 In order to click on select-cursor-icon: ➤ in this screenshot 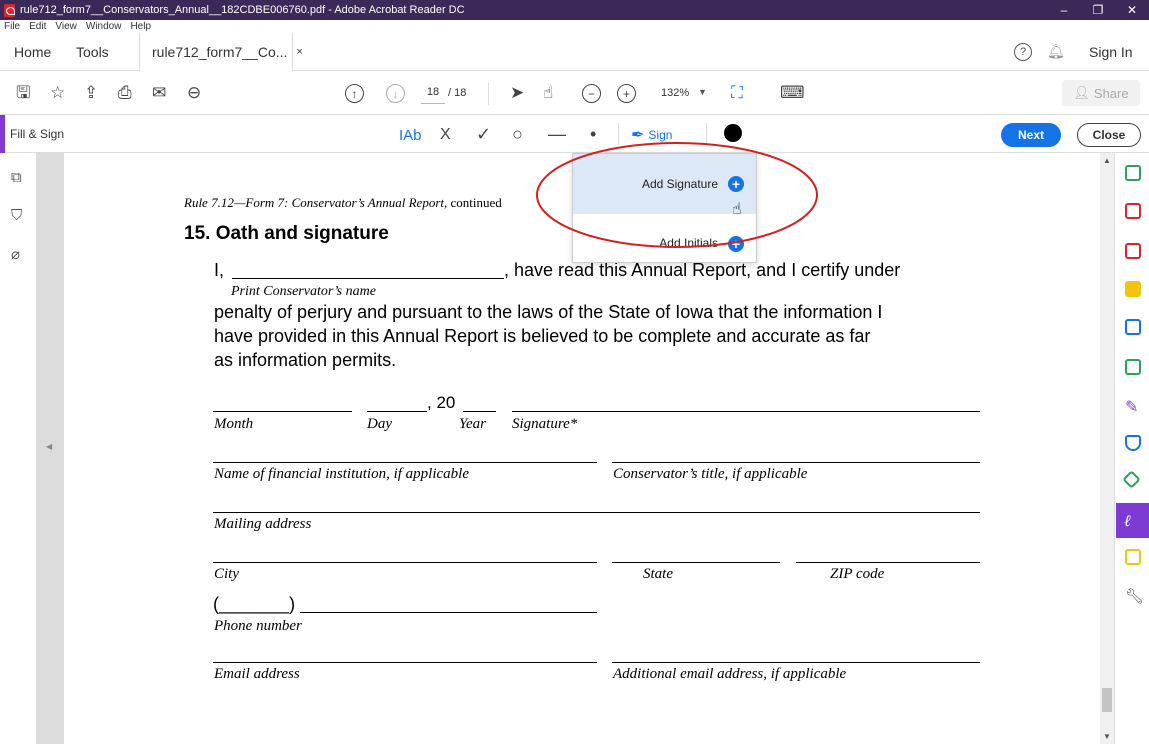, I will do `click(517, 93)`.